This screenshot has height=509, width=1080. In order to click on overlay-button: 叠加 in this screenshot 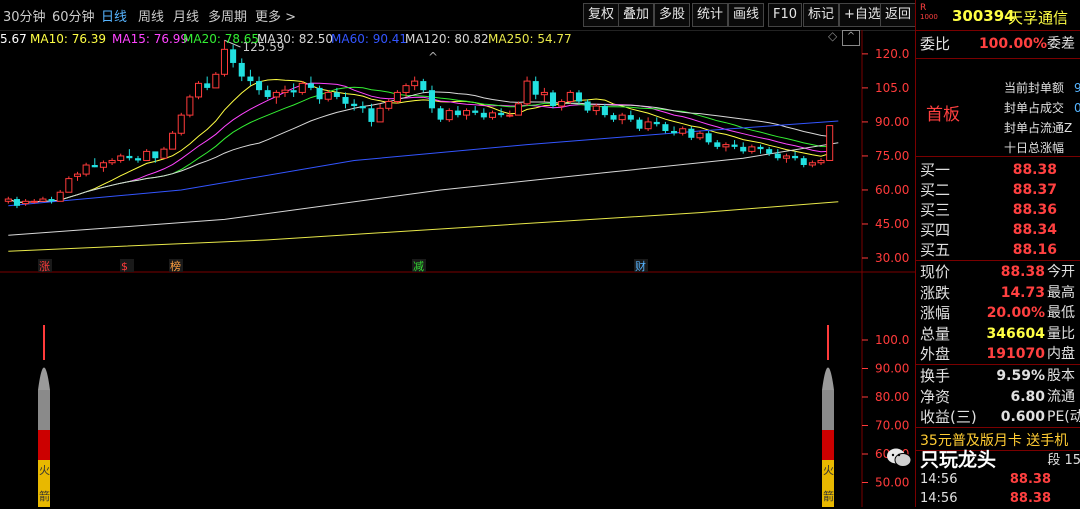, I will do `click(636, 15)`.